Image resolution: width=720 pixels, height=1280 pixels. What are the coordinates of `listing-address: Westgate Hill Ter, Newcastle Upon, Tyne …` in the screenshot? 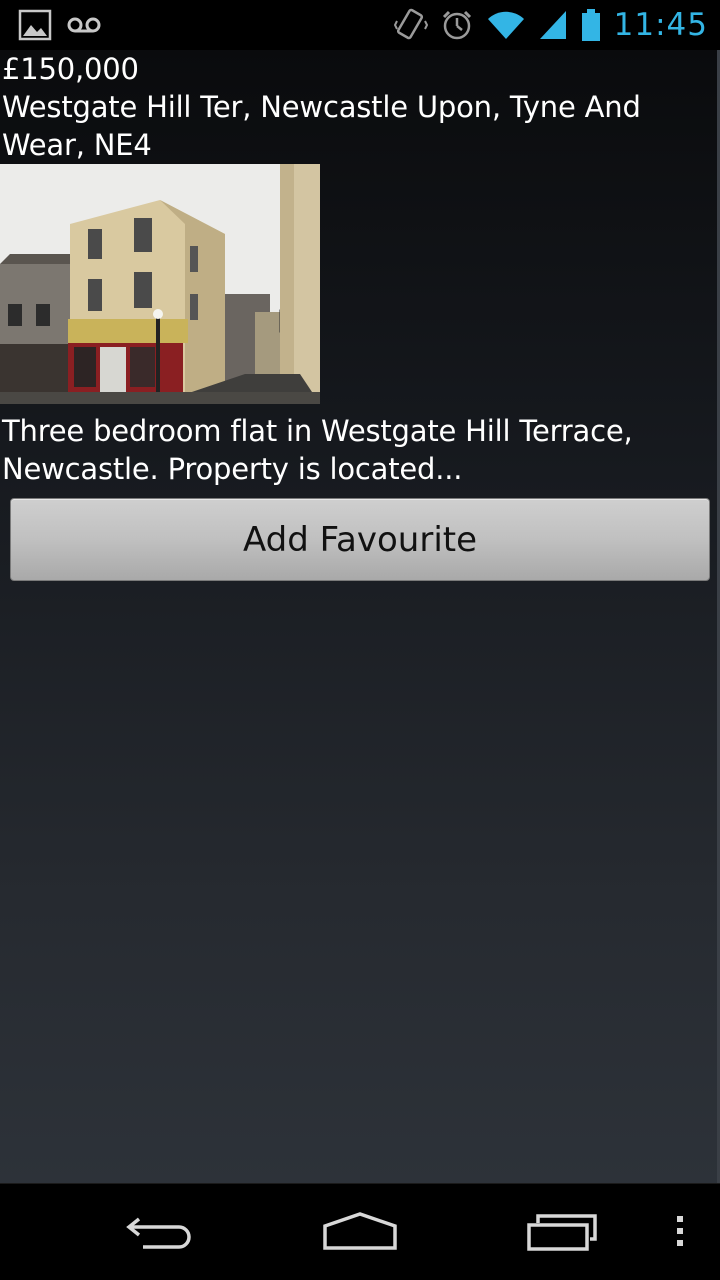 It's located at (321, 126).